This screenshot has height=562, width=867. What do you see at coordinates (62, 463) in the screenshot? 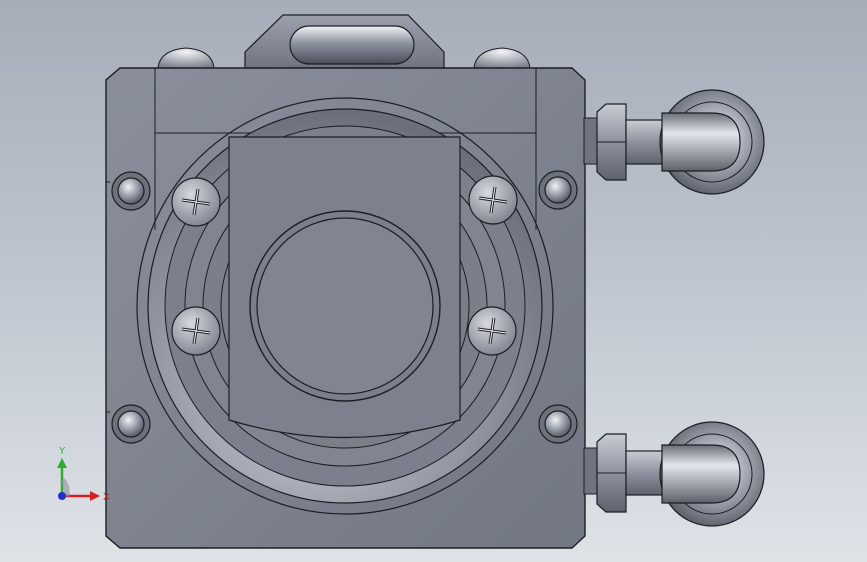
I see `y-axis-arrowhead` at bounding box center [62, 463].